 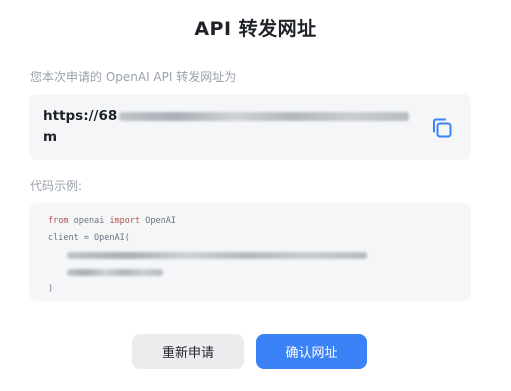 What do you see at coordinates (264, 116) in the screenshot?
I see `url-redacted-part` at bounding box center [264, 116].